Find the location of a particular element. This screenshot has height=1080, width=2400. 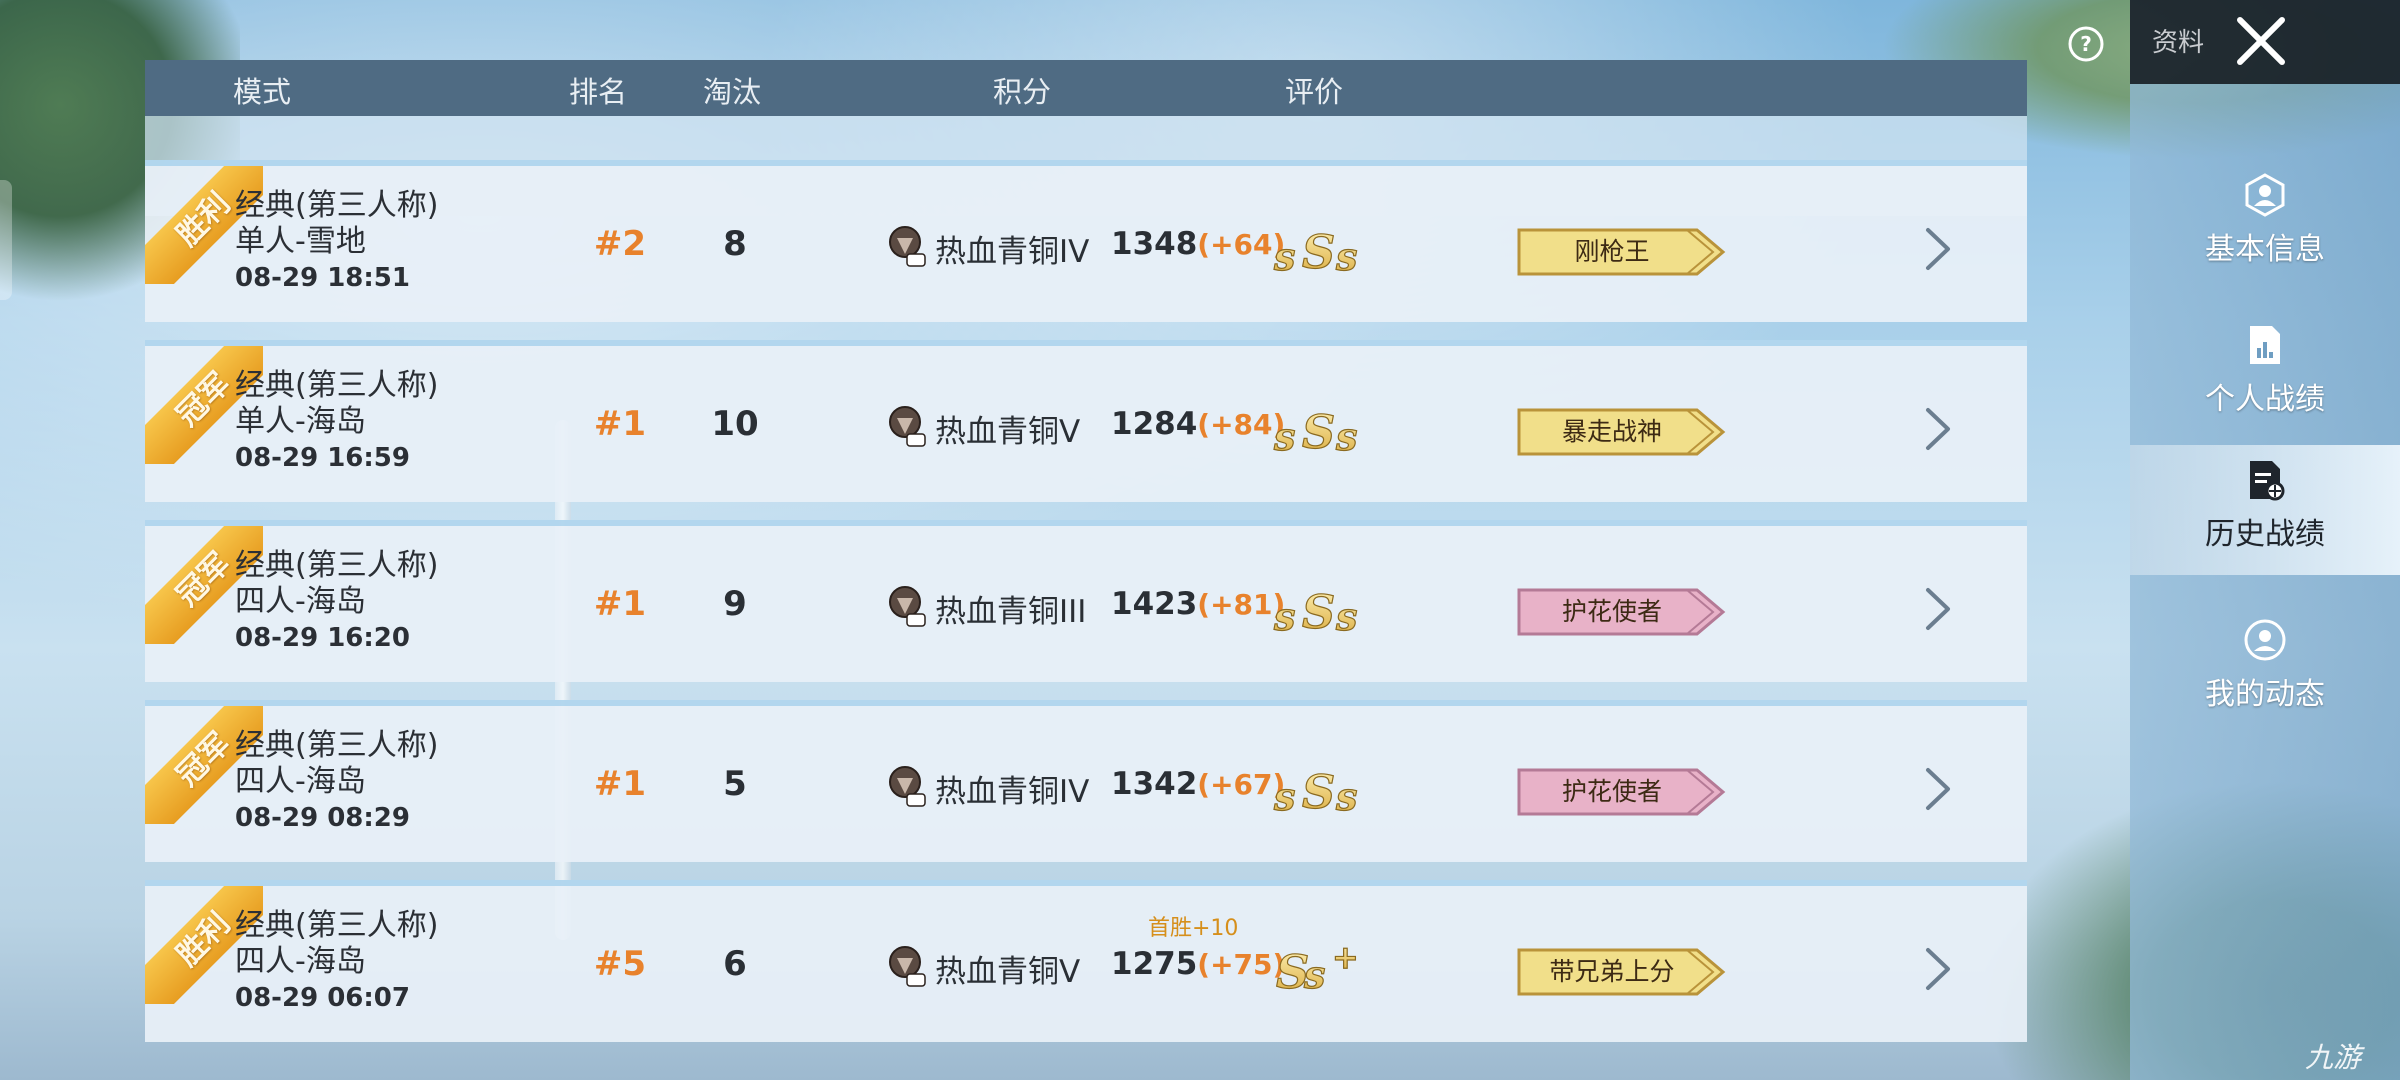

match-kills: 5 is located at coordinates (735, 784).